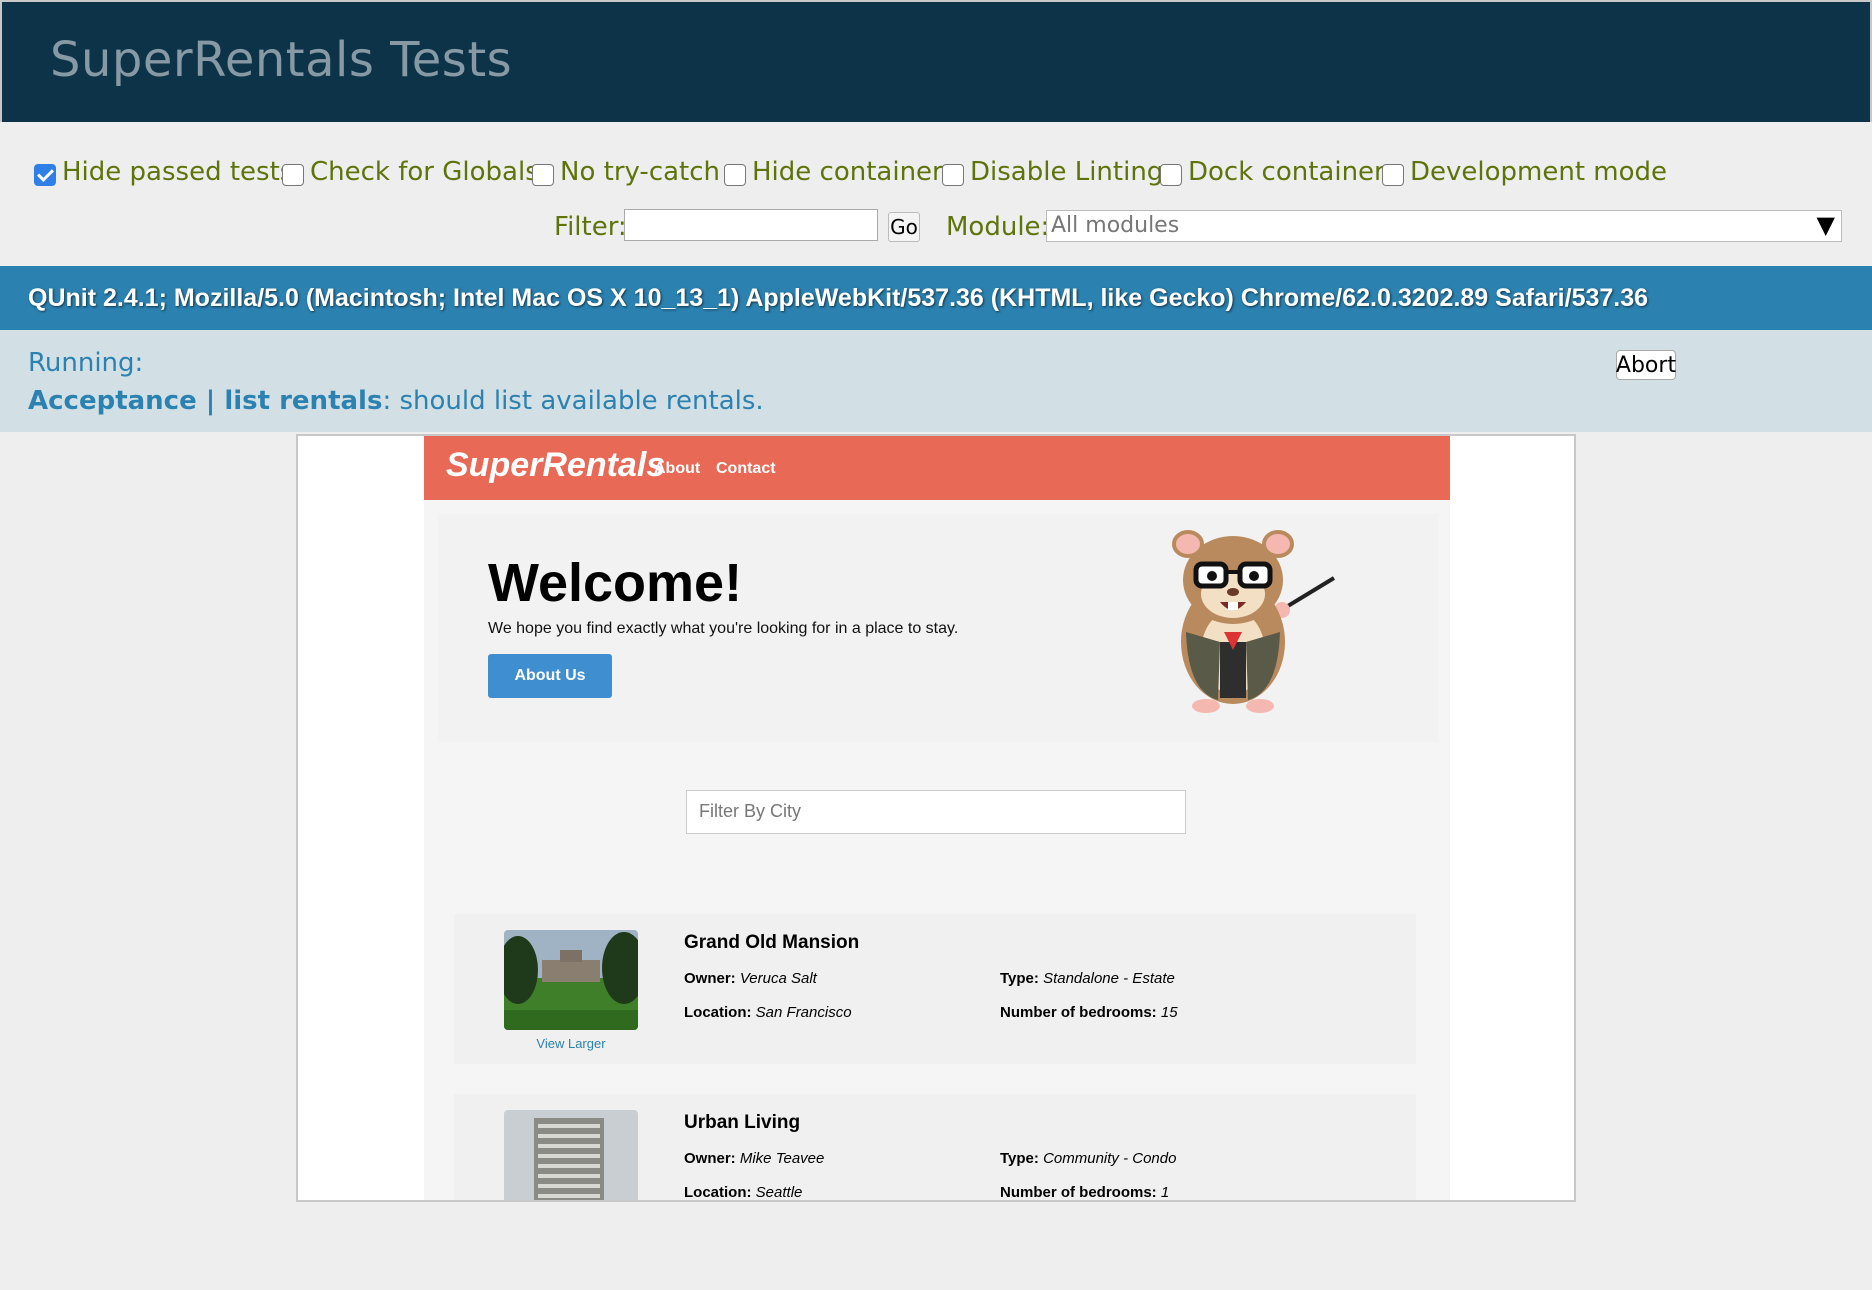  What do you see at coordinates (1826, 225) in the screenshot?
I see `dropdown-arrow-icon: ▼` at bounding box center [1826, 225].